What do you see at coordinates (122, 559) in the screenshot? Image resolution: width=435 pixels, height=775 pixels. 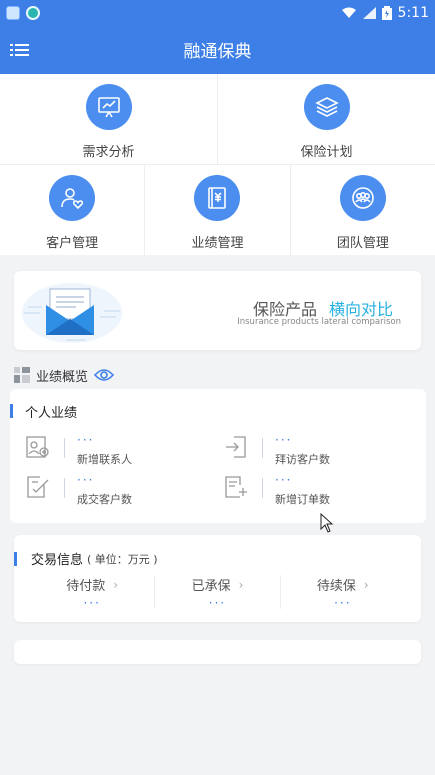 I see `trade-unit: ( 单位：万元 )` at bounding box center [122, 559].